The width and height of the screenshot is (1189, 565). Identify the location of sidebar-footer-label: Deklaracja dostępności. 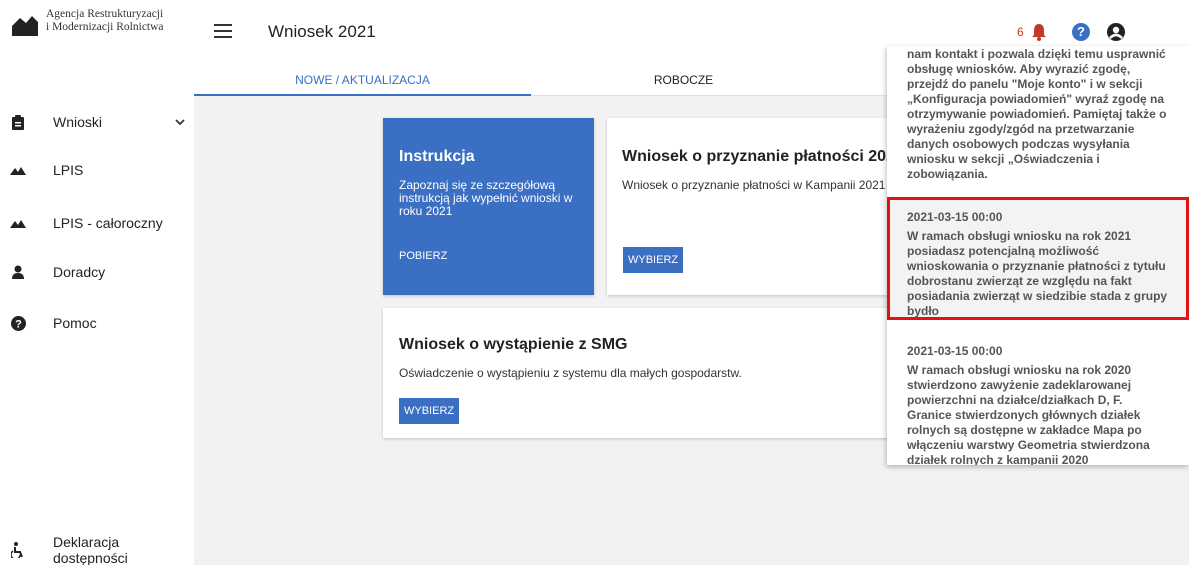
(90, 549).